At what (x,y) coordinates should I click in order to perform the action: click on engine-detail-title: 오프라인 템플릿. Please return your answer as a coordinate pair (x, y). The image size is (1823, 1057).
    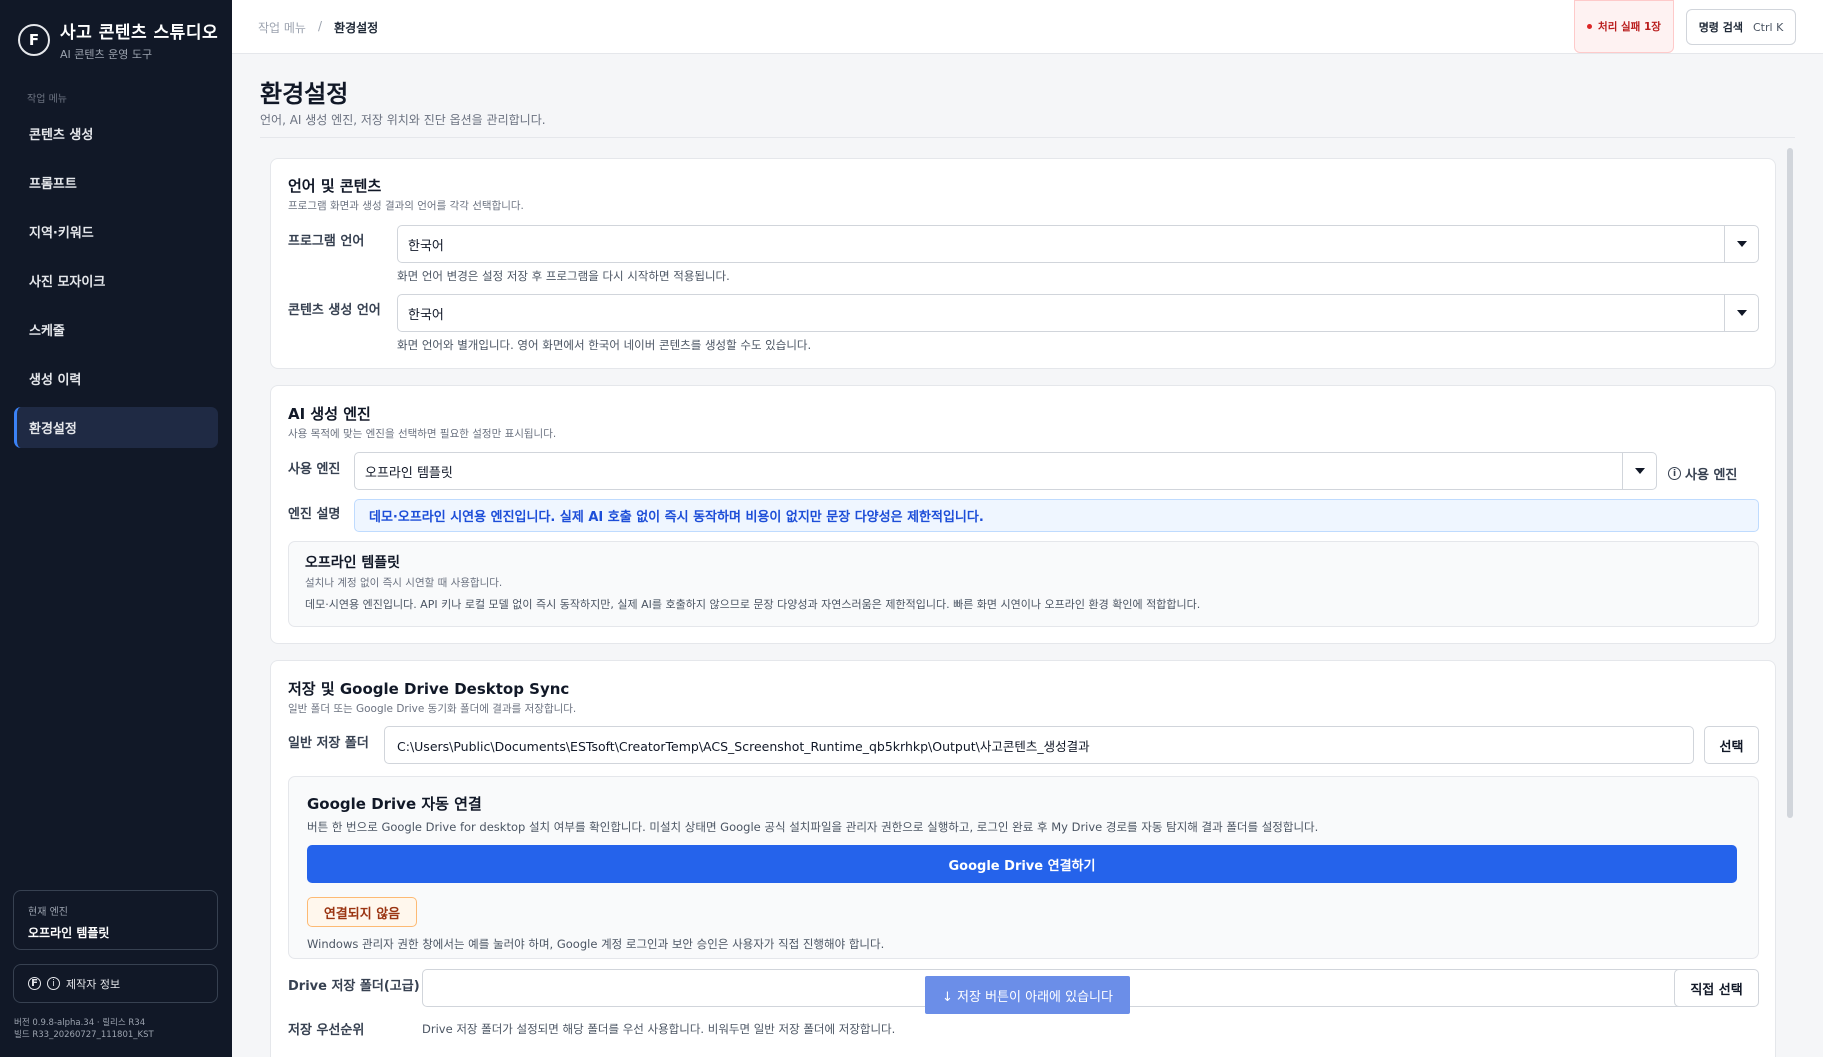
    Looking at the image, I should click on (353, 563).